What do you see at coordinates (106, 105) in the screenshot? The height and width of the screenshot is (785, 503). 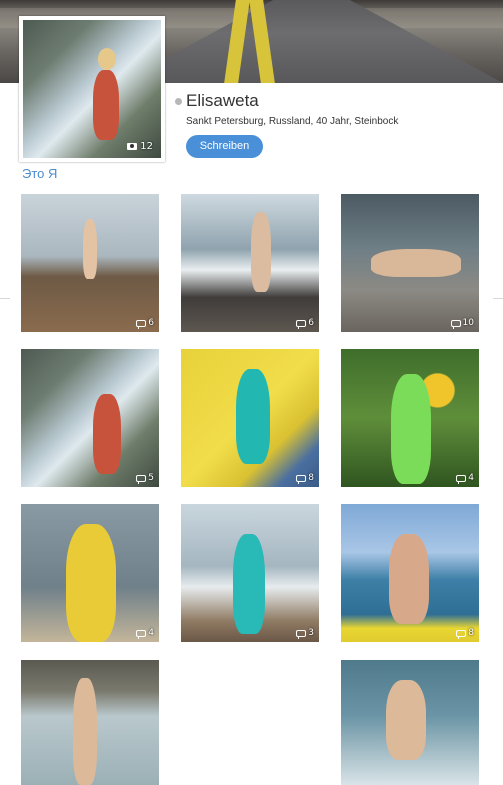 I see `avatar-figure` at bounding box center [106, 105].